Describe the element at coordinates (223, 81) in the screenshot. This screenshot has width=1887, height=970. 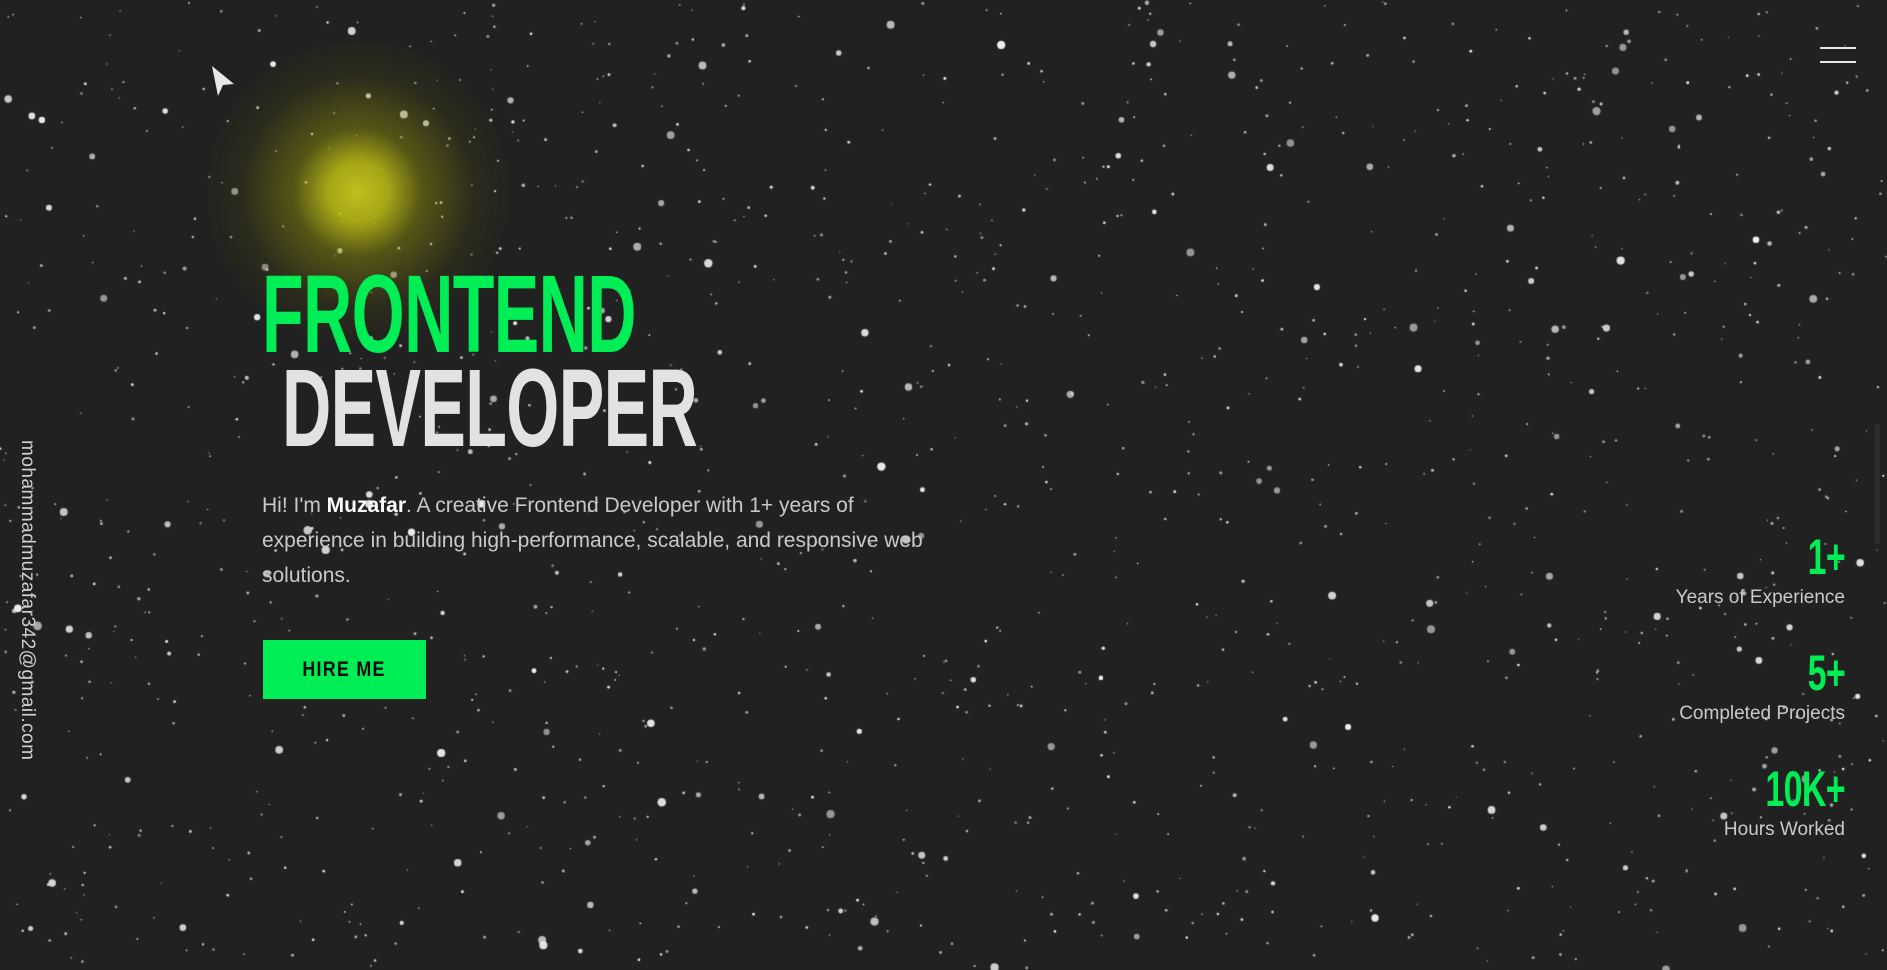
I see `pointer-arrow-icon` at that location.